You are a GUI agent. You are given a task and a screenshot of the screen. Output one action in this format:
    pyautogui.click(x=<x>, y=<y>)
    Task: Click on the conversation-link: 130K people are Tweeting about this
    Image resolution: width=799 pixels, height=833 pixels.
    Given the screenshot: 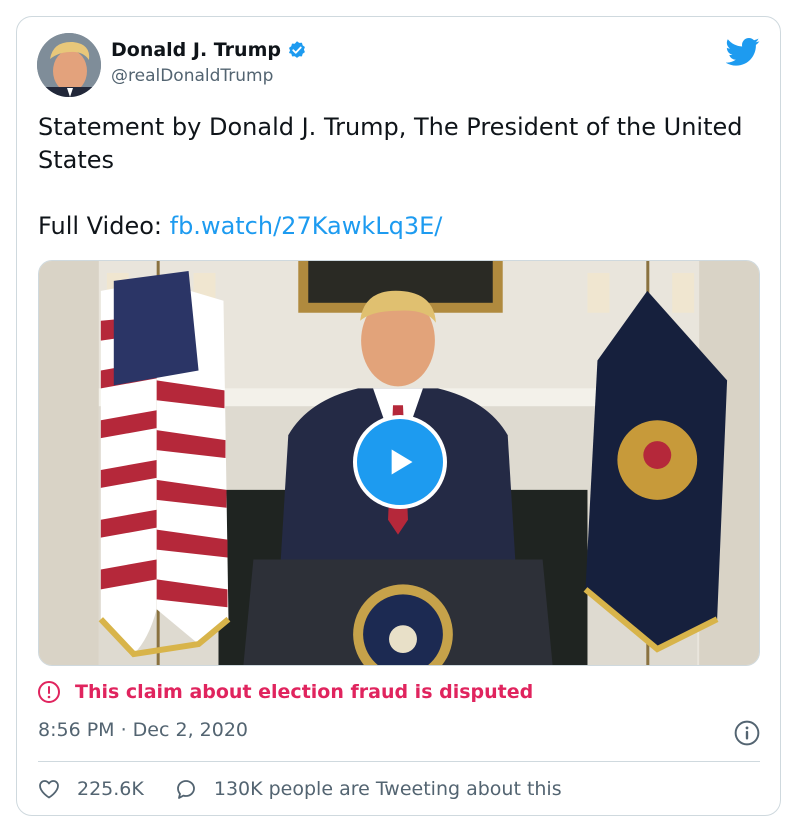 What is the action you would take?
    pyautogui.click(x=368, y=789)
    